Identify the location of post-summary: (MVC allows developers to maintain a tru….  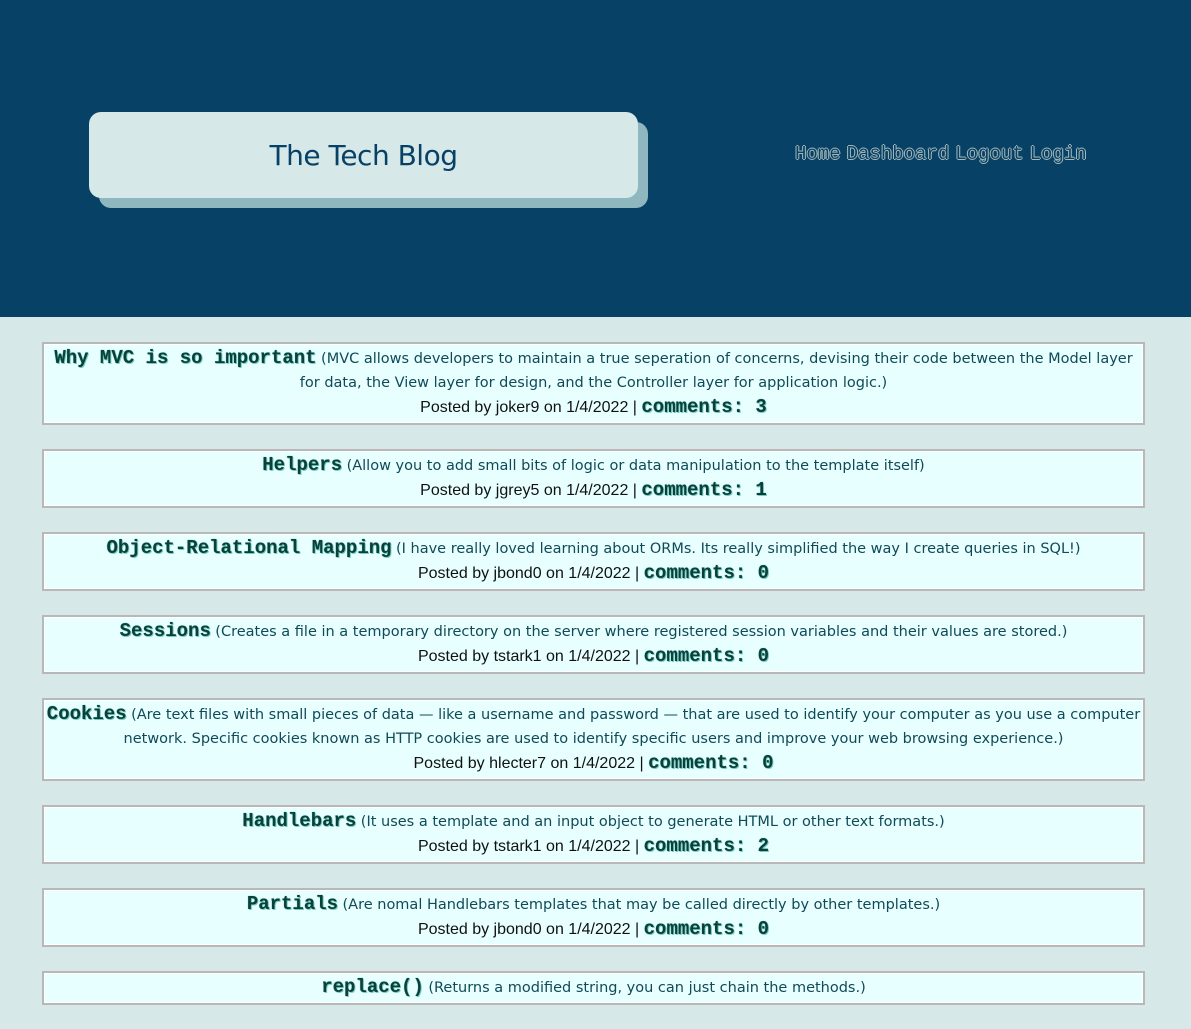
(716, 371).